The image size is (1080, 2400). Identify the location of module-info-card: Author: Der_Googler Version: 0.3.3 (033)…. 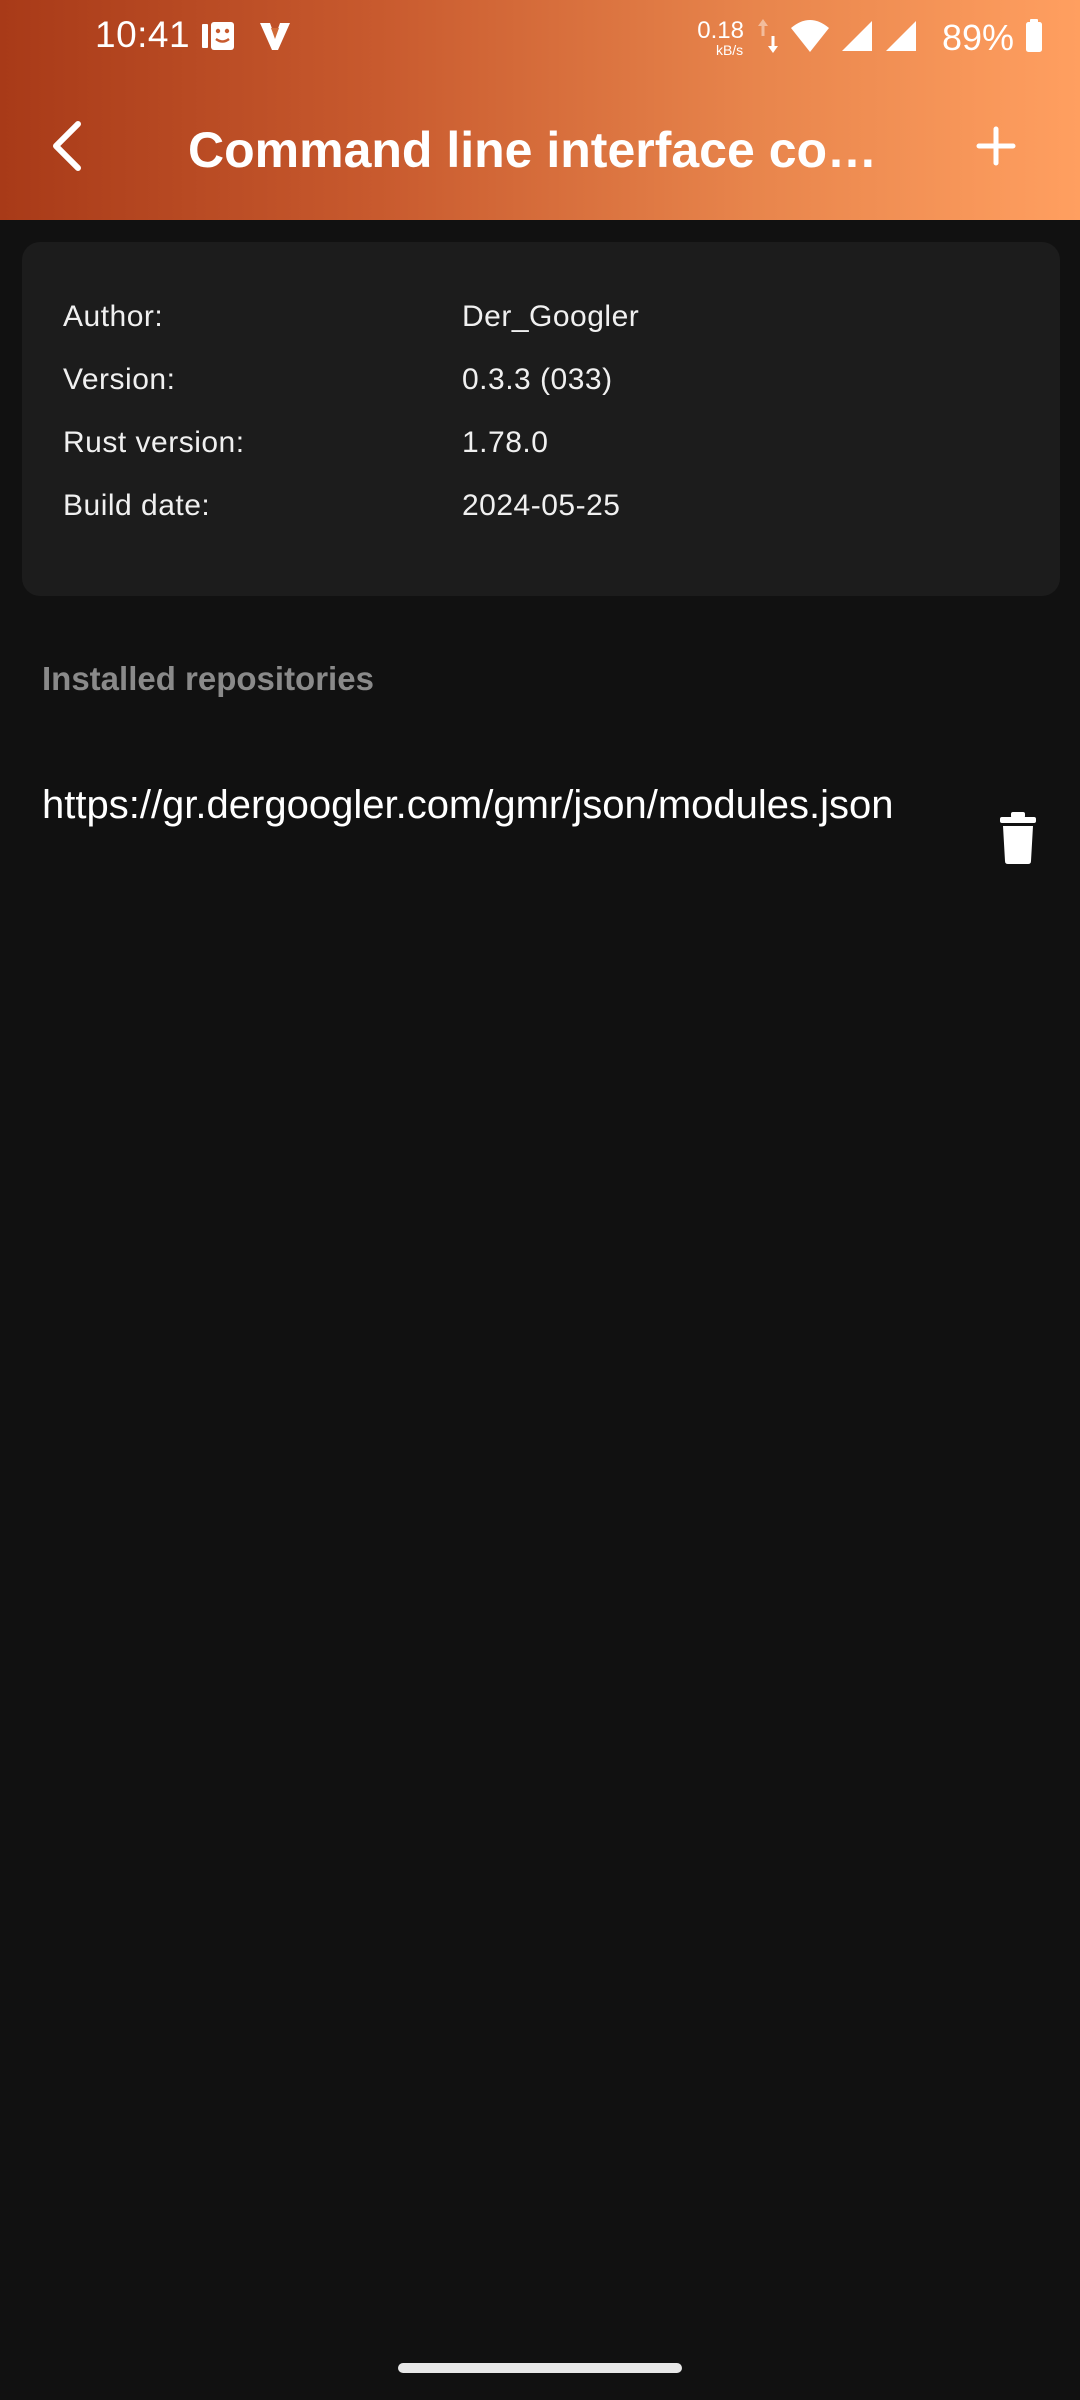
(541, 419).